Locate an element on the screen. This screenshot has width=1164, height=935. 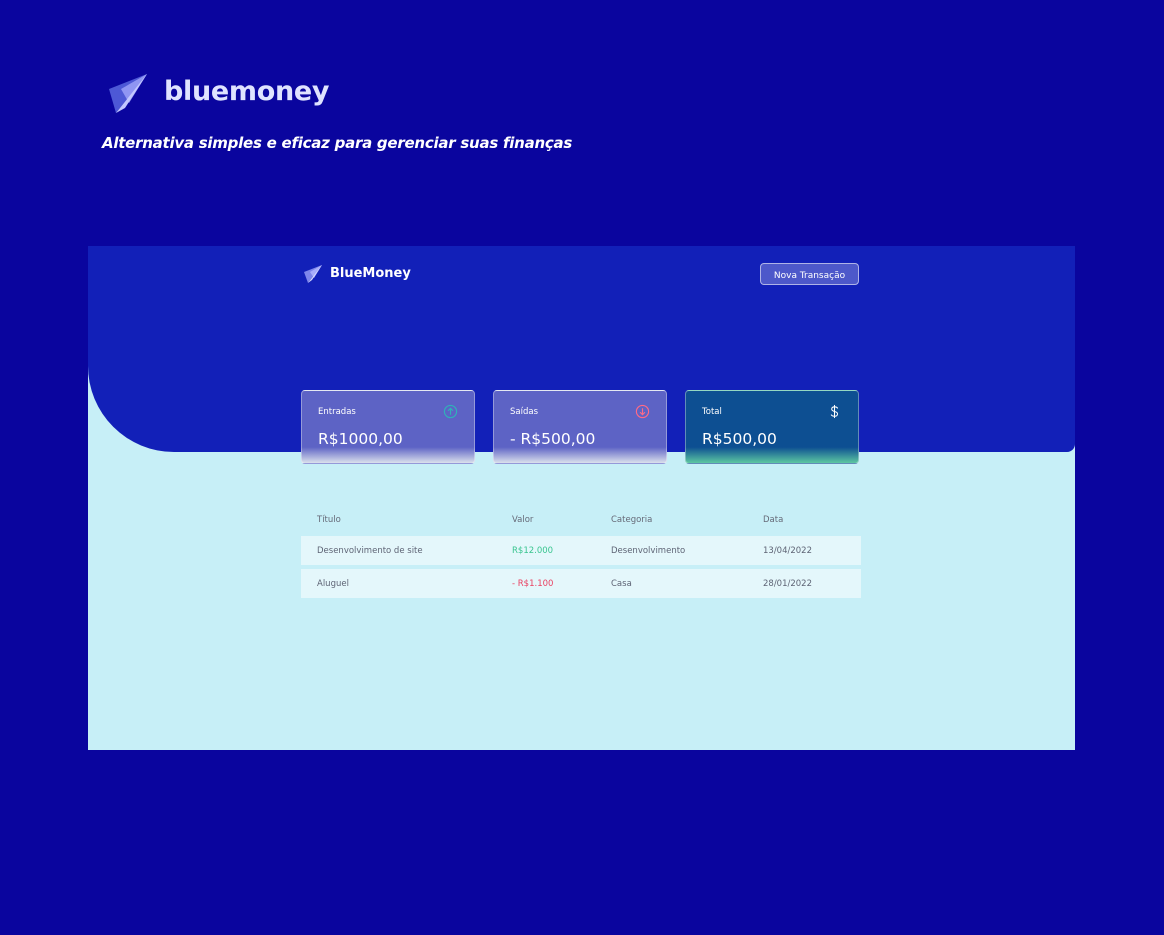
header-category: Categoria is located at coordinates (632, 520).